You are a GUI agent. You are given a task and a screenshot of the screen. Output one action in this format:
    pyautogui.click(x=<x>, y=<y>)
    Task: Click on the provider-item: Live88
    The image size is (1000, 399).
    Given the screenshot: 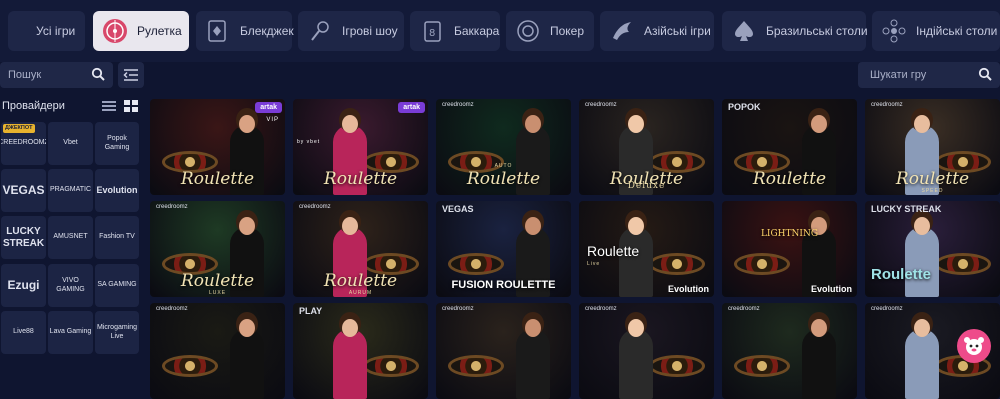 What is the action you would take?
    pyautogui.click(x=23, y=332)
    